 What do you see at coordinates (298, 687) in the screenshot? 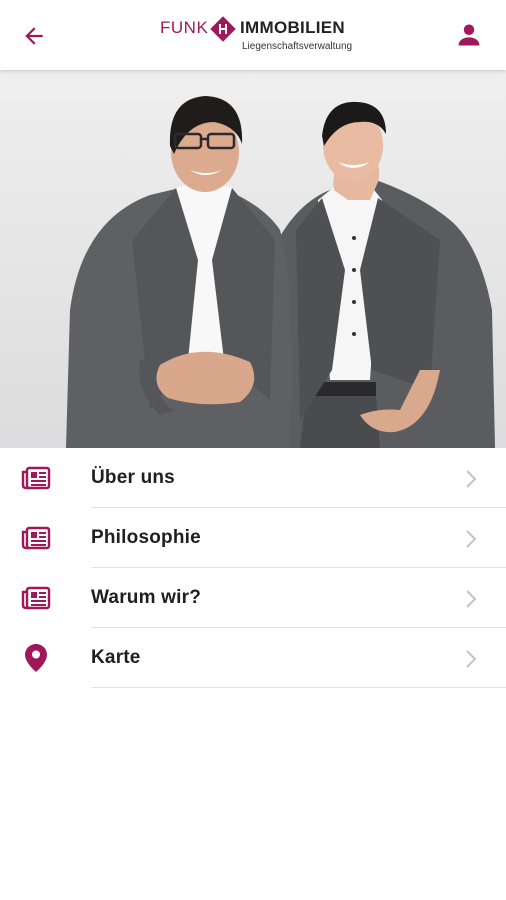
I see `divider` at bounding box center [298, 687].